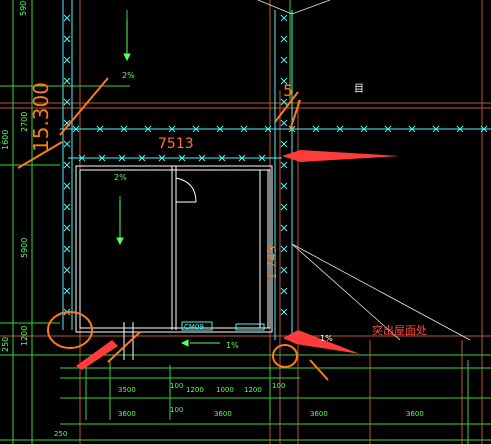  Describe the element at coordinates (319, 414) in the screenshot. I see `bottom-dim-r2-4: 3600` at that location.